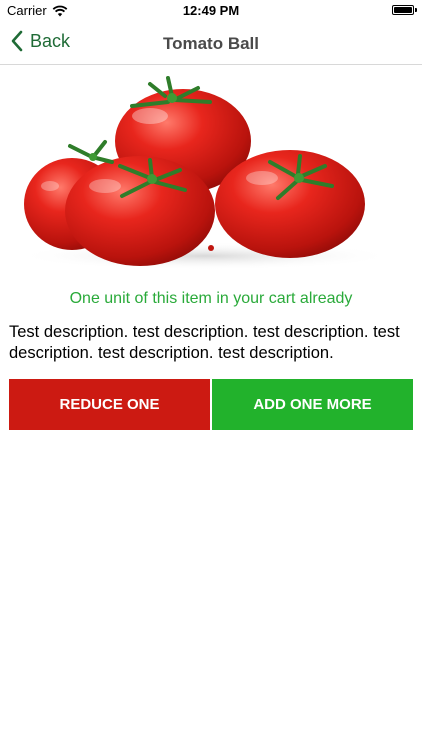 This screenshot has height=750, width=422. I want to click on reduce-one-button: REDUCE ONE, so click(109, 404).